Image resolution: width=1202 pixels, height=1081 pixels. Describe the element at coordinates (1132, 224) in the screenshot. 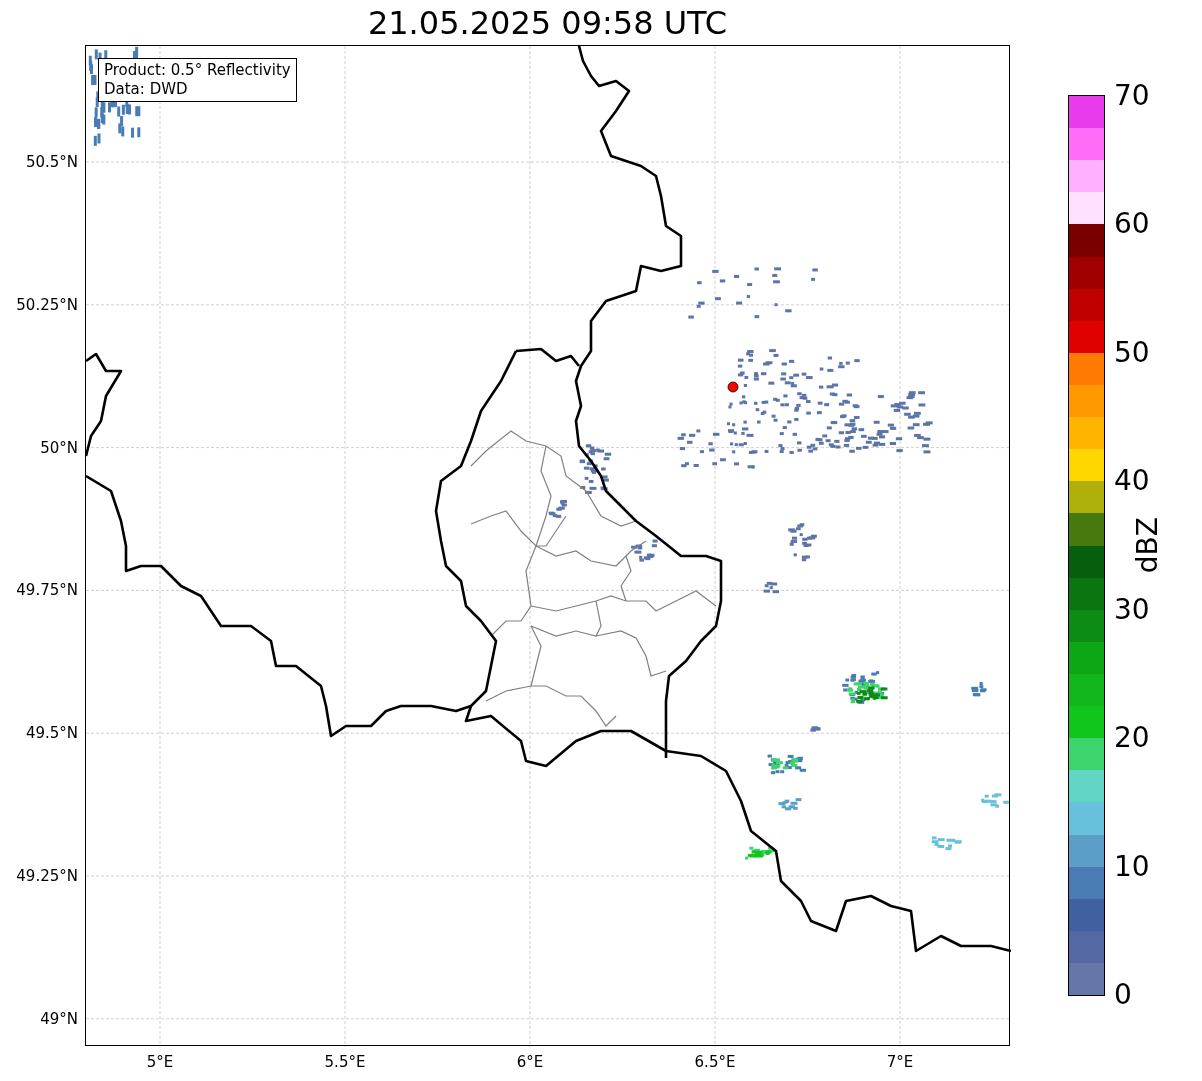

I see `colorbar-tick-label: 60` at that location.